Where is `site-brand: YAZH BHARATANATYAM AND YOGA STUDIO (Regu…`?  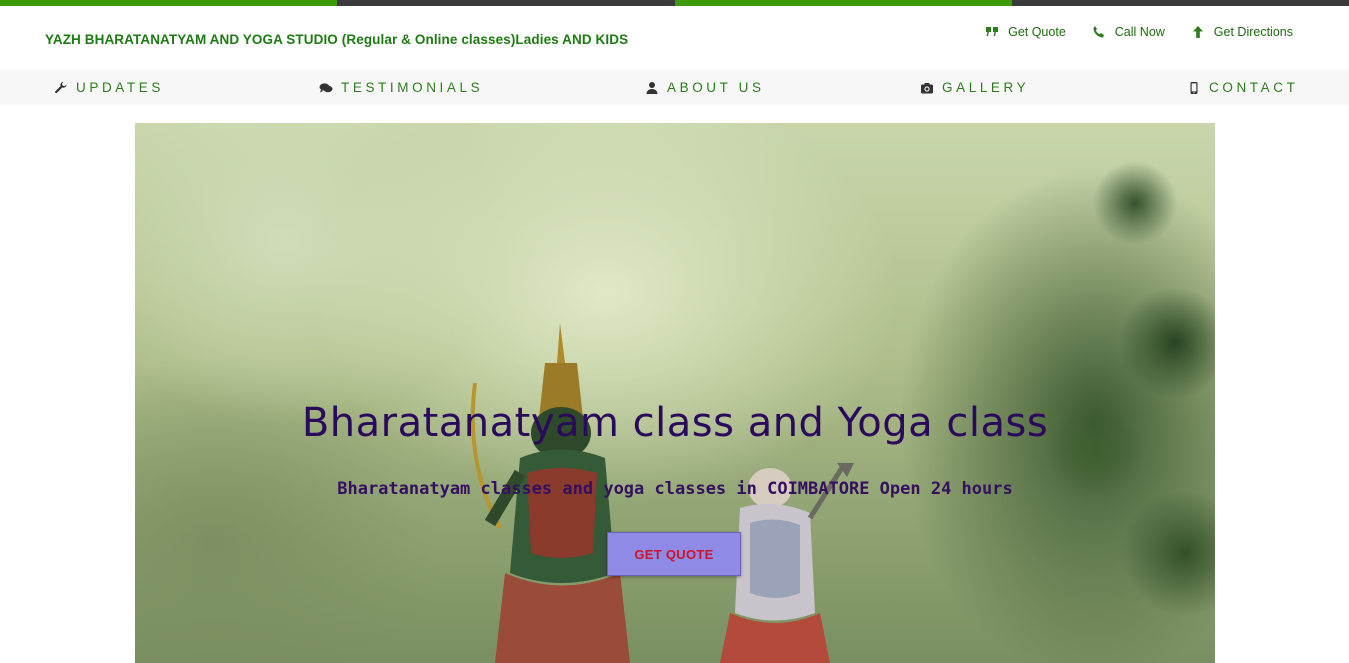 site-brand: YAZH BHARATANATYAM AND YOGA STUDIO (Regu… is located at coordinates (336, 39).